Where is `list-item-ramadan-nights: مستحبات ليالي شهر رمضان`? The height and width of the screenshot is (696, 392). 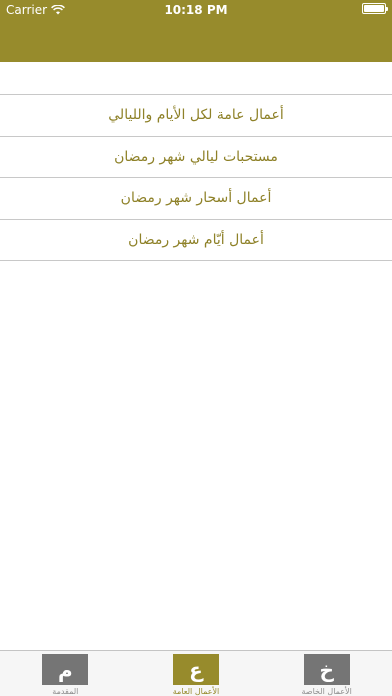 list-item-ramadan-nights: مستحبات ليالي شهر رمضان is located at coordinates (196, 157).